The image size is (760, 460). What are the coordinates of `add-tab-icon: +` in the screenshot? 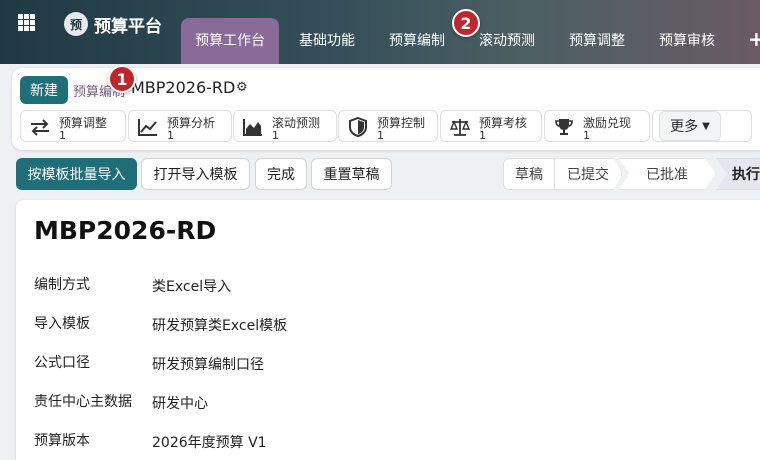 It's located at (754, 39).